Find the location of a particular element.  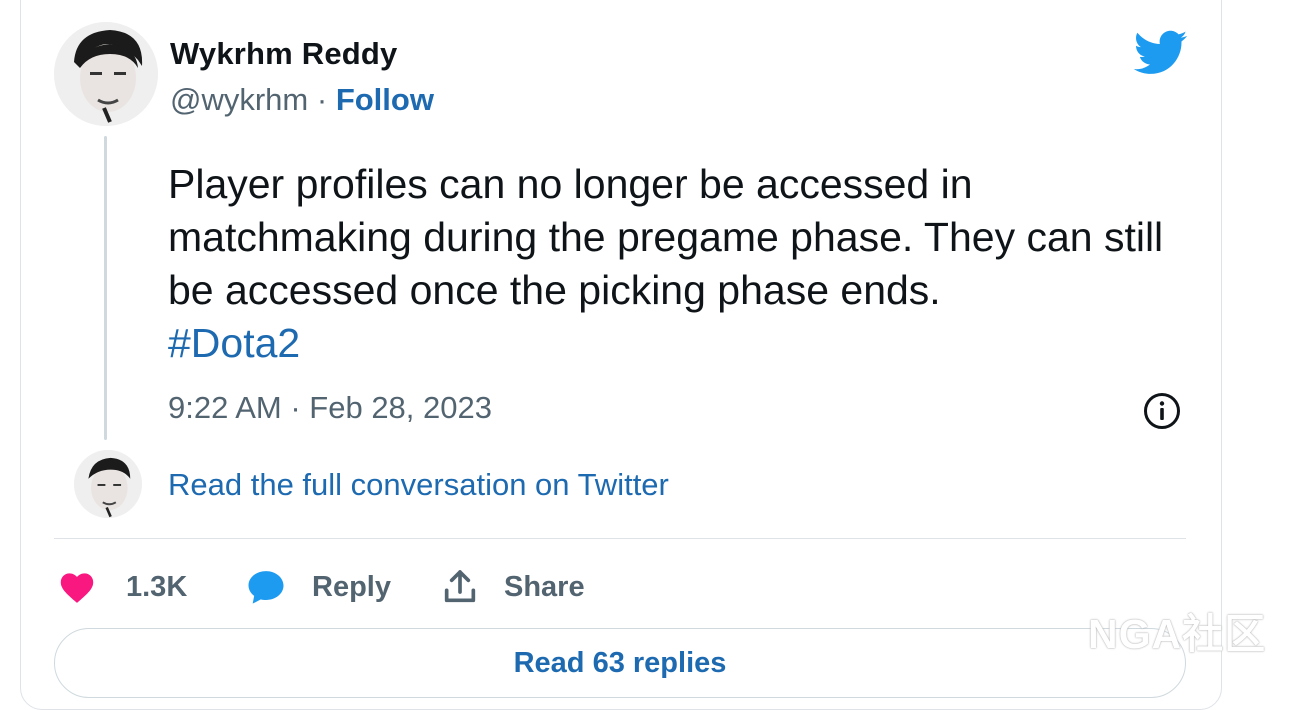

tweet-timestamp: 9:22 AM · Feb 28, 2023 is located at coordinates (330, 408).